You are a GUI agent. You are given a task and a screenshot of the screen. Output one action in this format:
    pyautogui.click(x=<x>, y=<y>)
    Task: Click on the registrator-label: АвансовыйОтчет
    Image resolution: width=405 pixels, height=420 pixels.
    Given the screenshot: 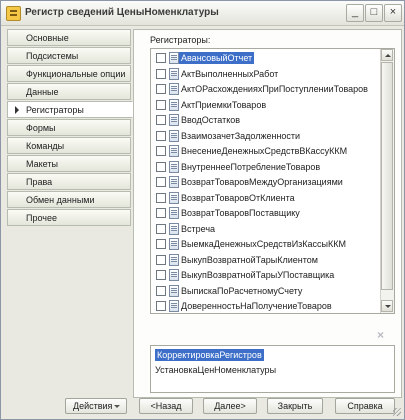 What is the action you would take?
    pyautogui.click(x=217, y=58)
    